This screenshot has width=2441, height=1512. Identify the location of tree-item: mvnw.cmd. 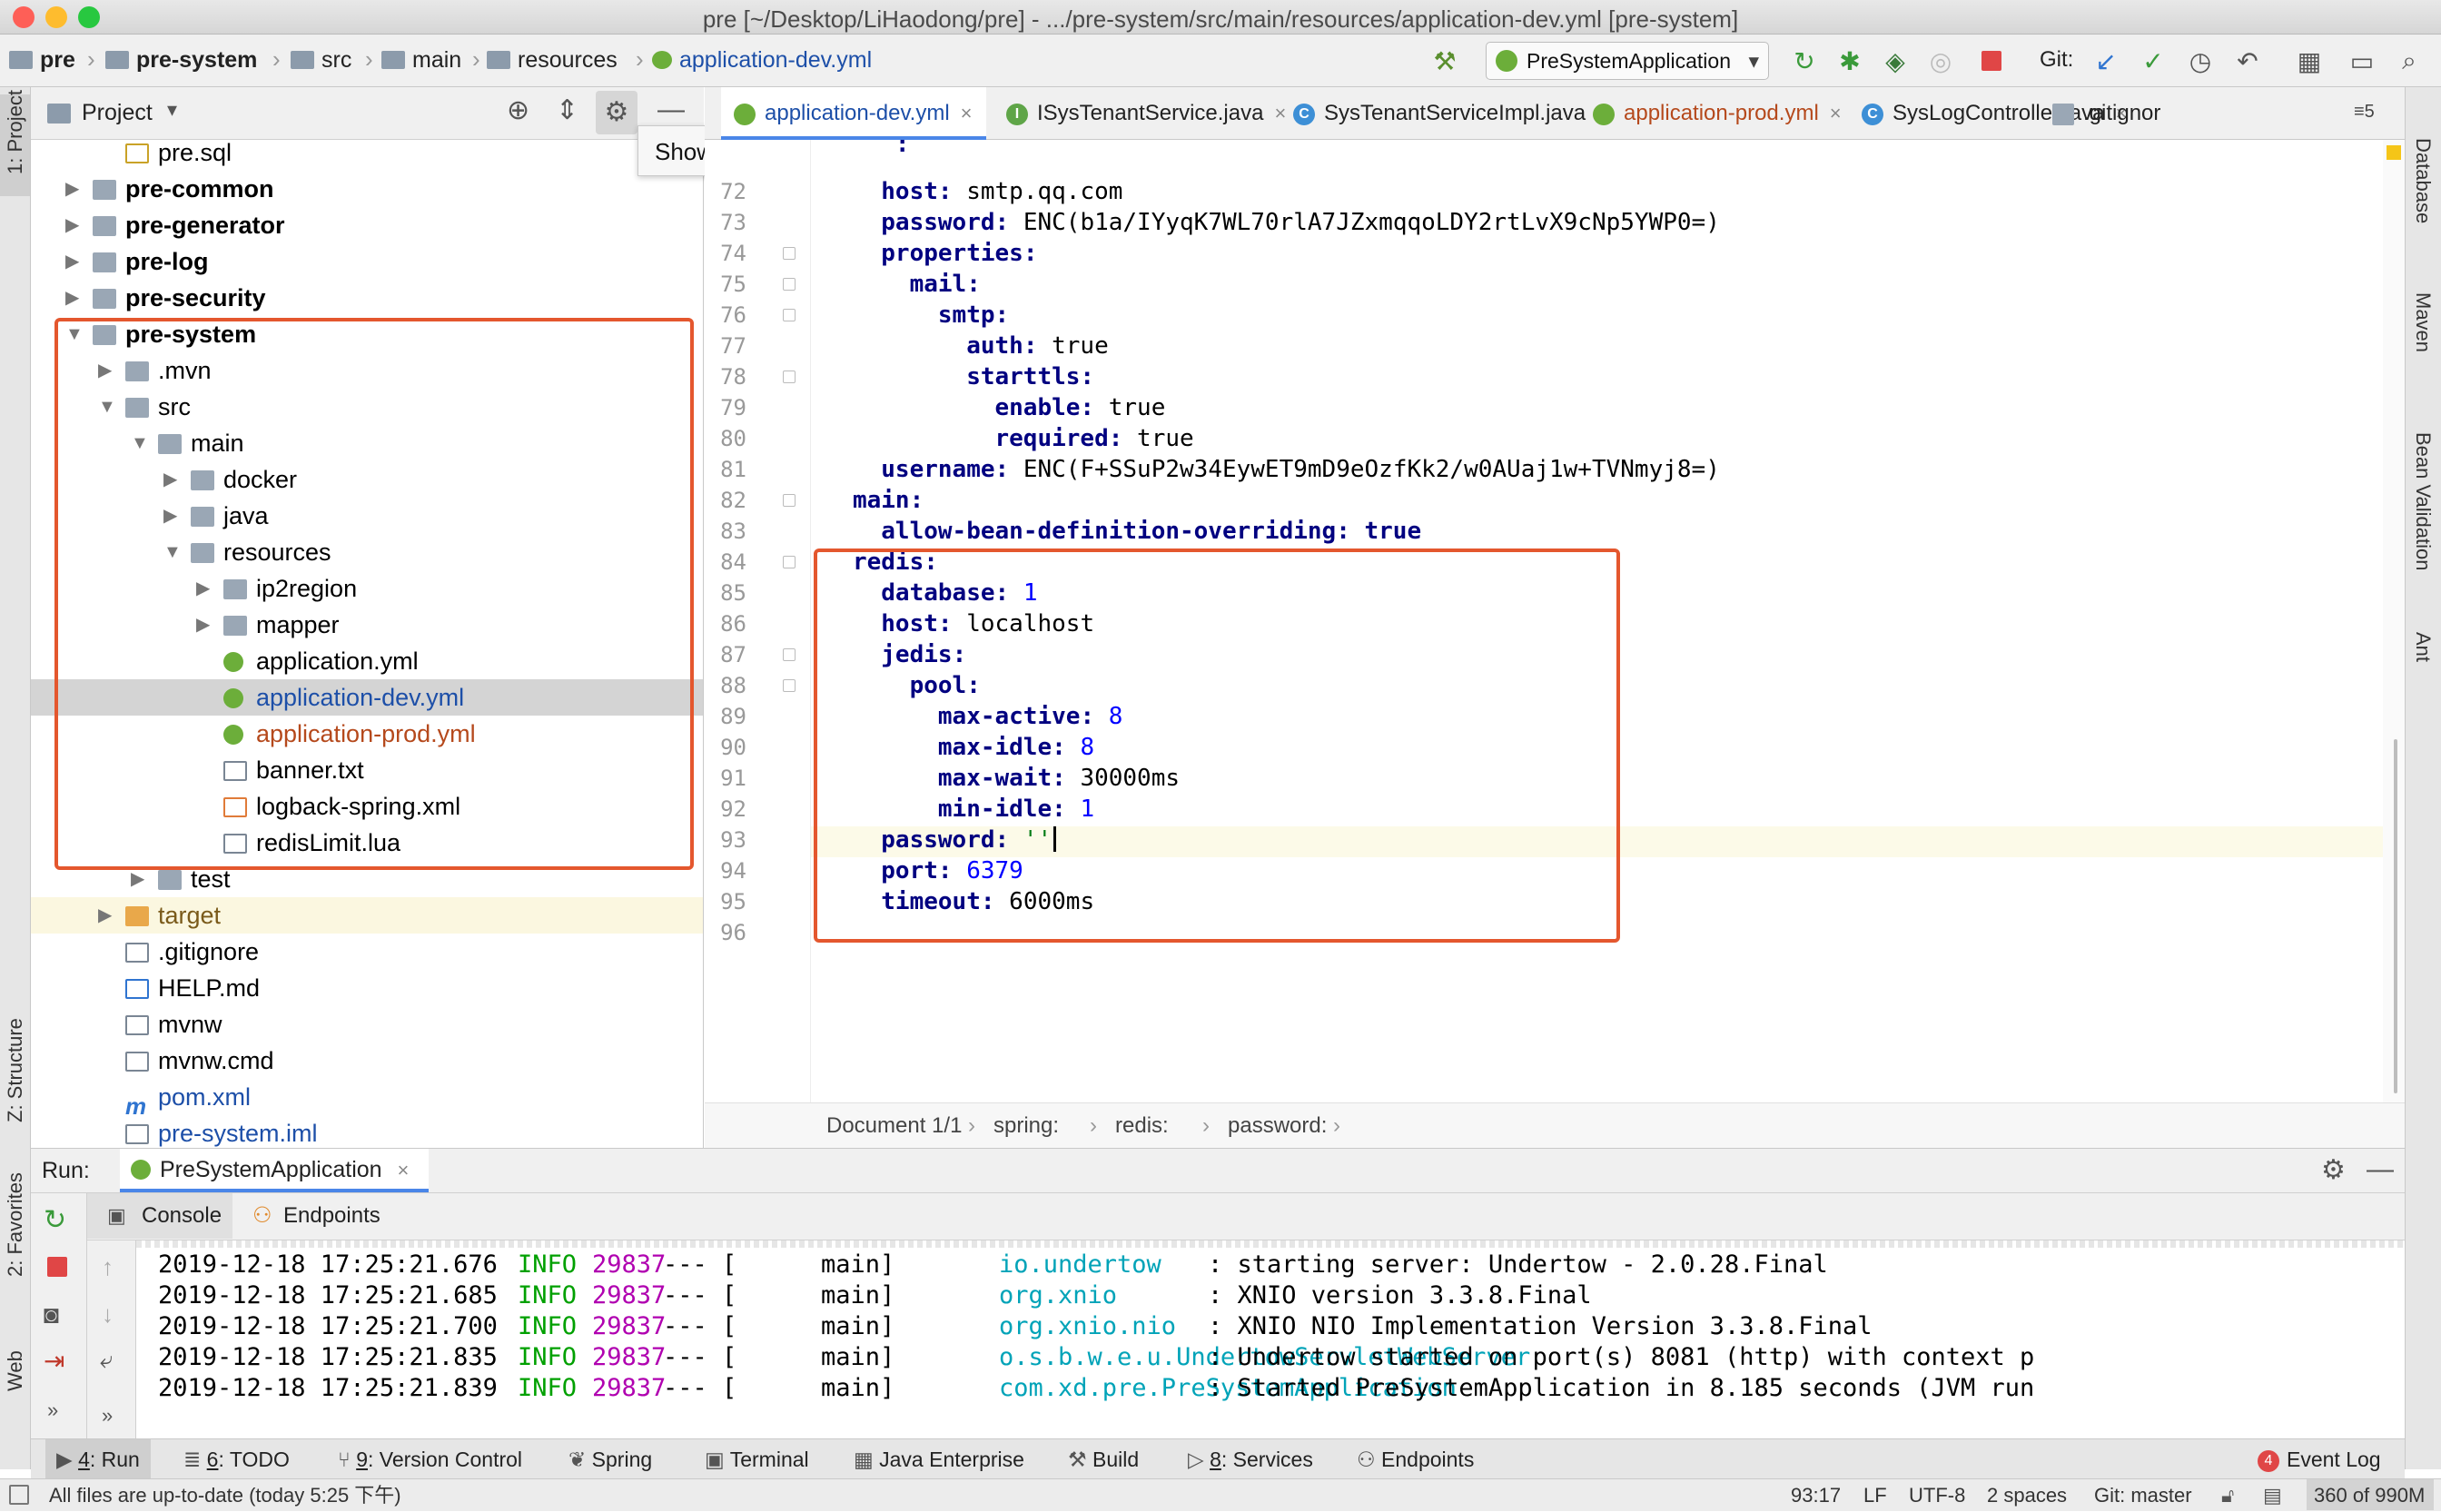
(367, 1061).